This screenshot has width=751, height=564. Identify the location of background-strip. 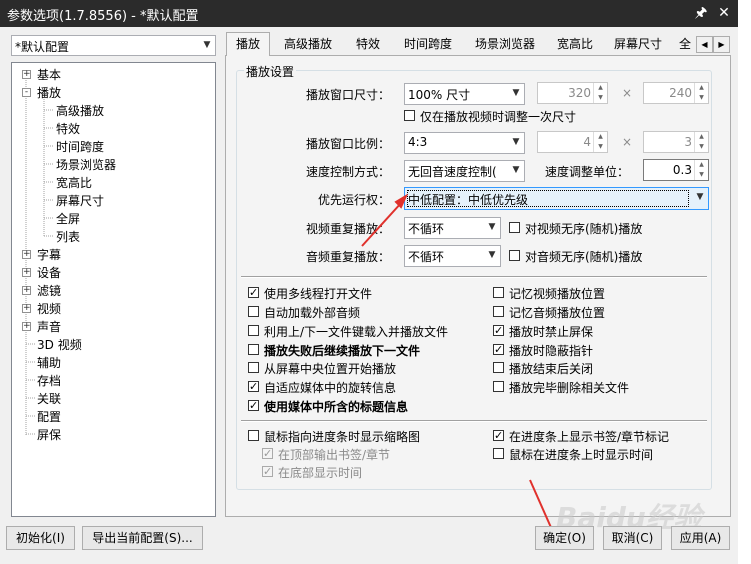
(744, 282).